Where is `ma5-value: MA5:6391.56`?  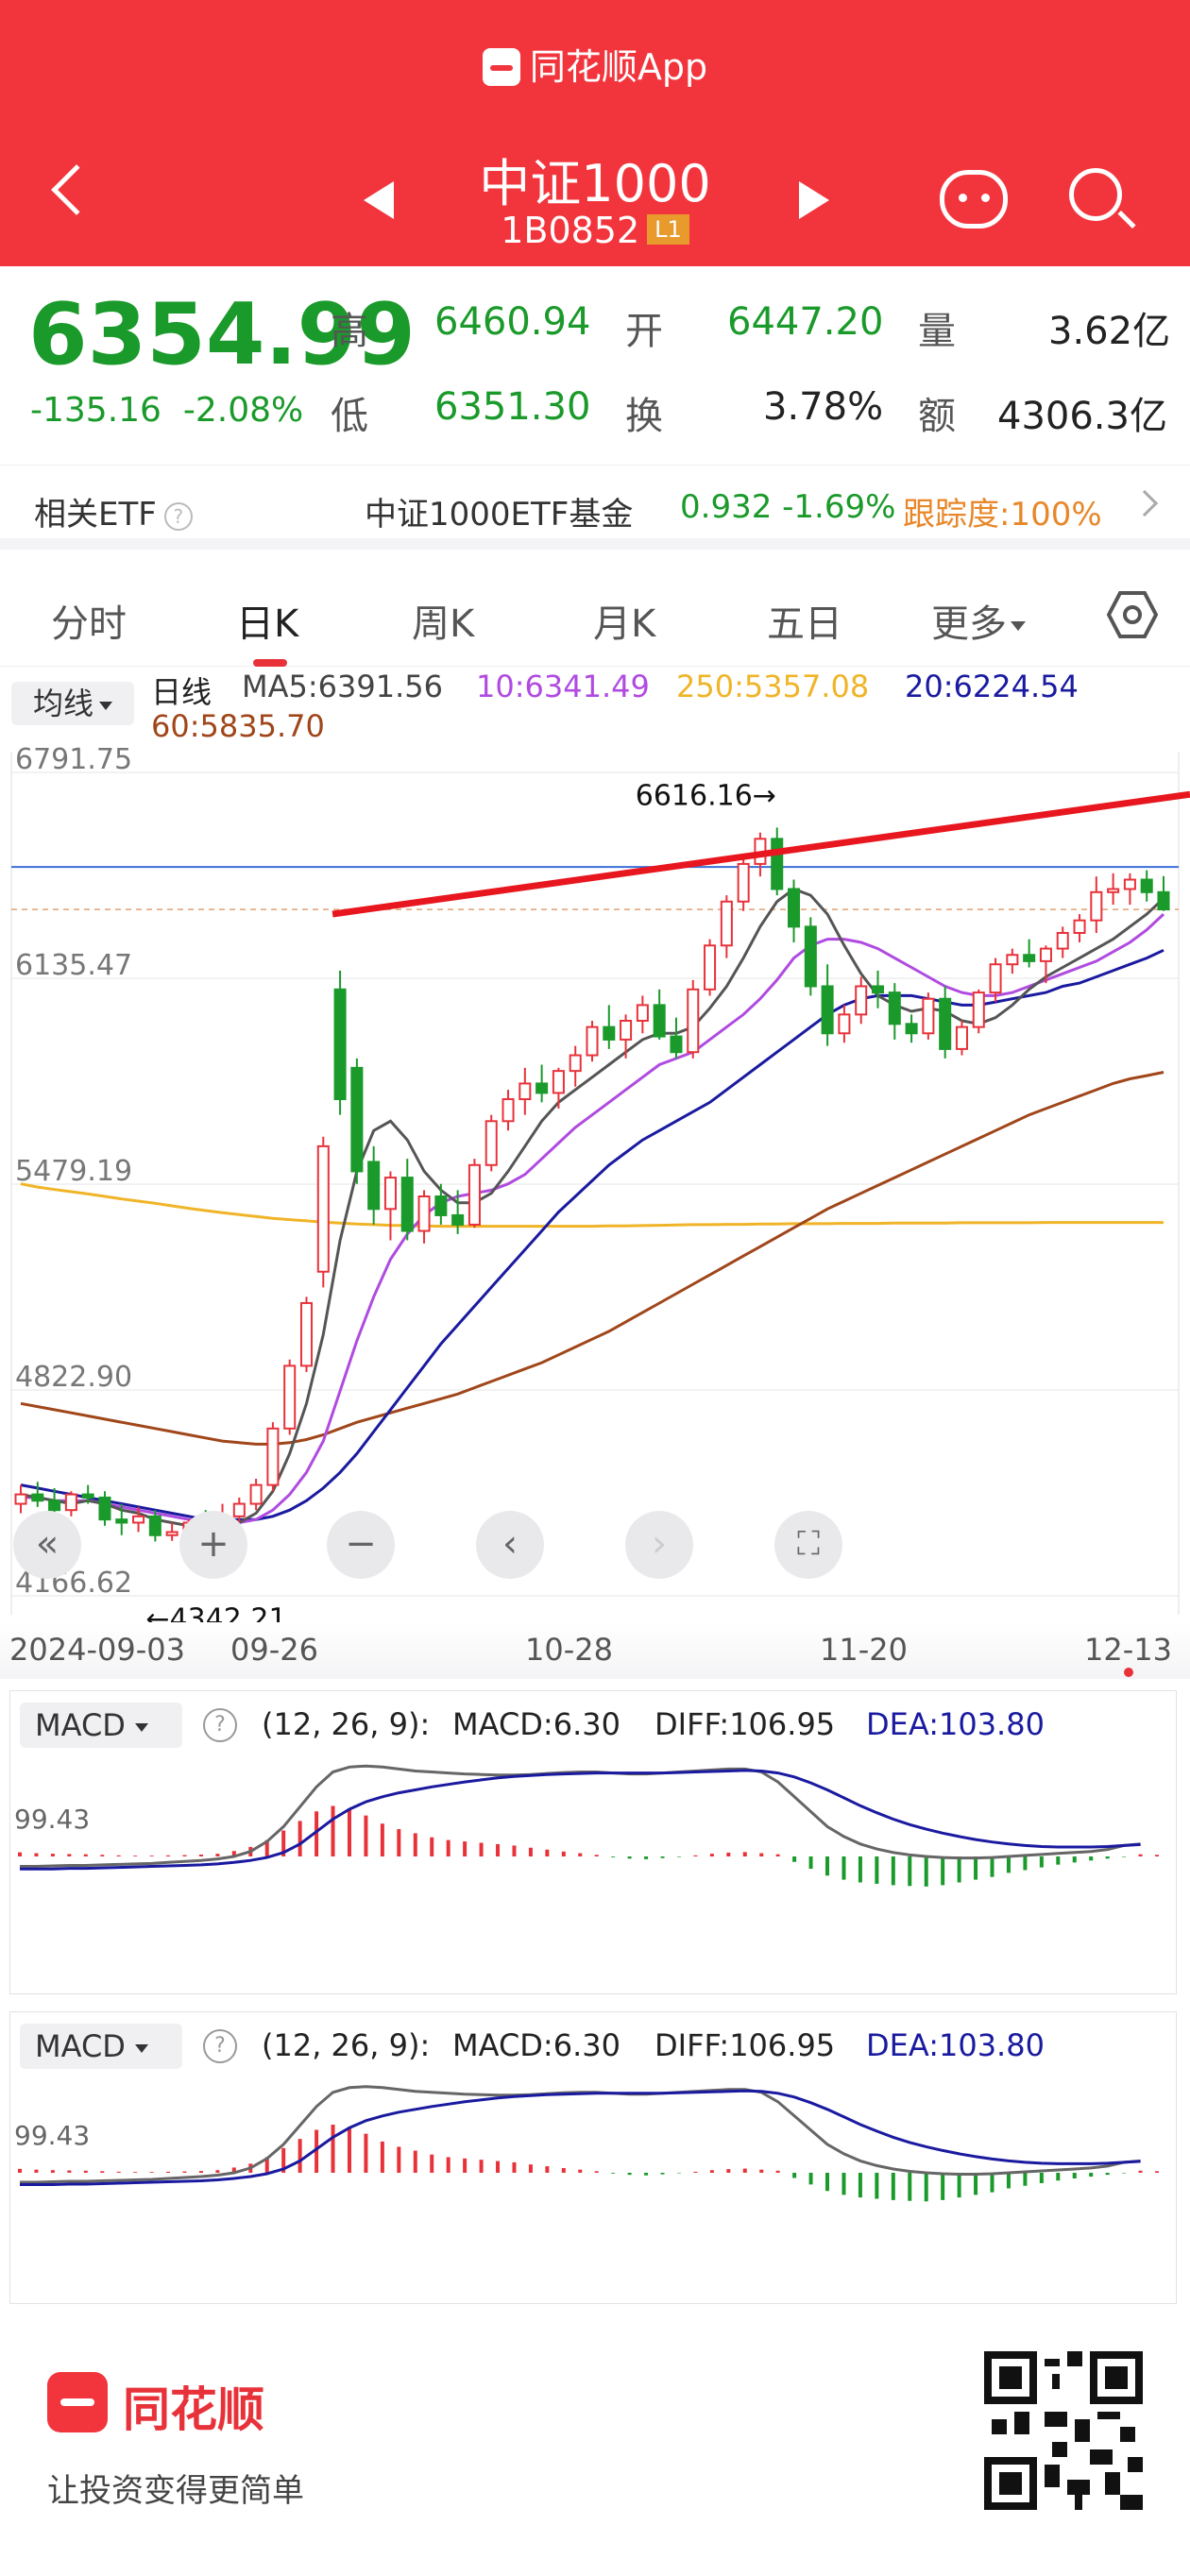 ma5-value: MA5:6391.56 is located at coordinates (342, 686).